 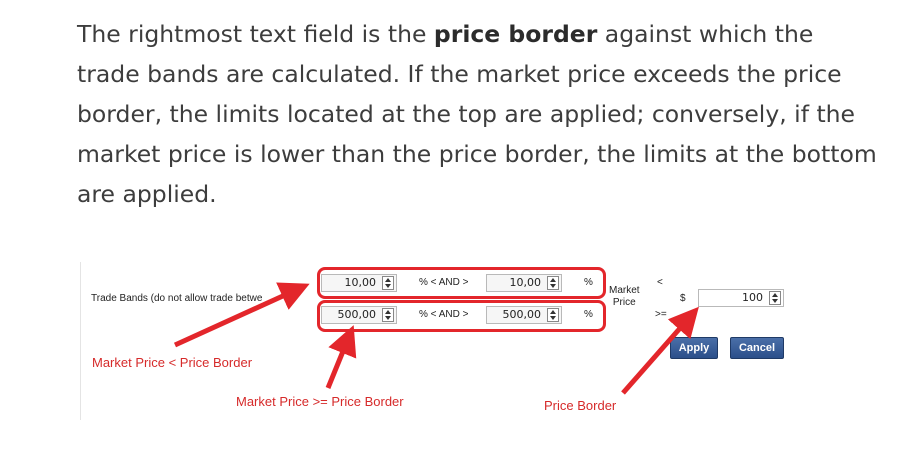 I want to click on price-border-field: 100, so click(x=741, y=298).